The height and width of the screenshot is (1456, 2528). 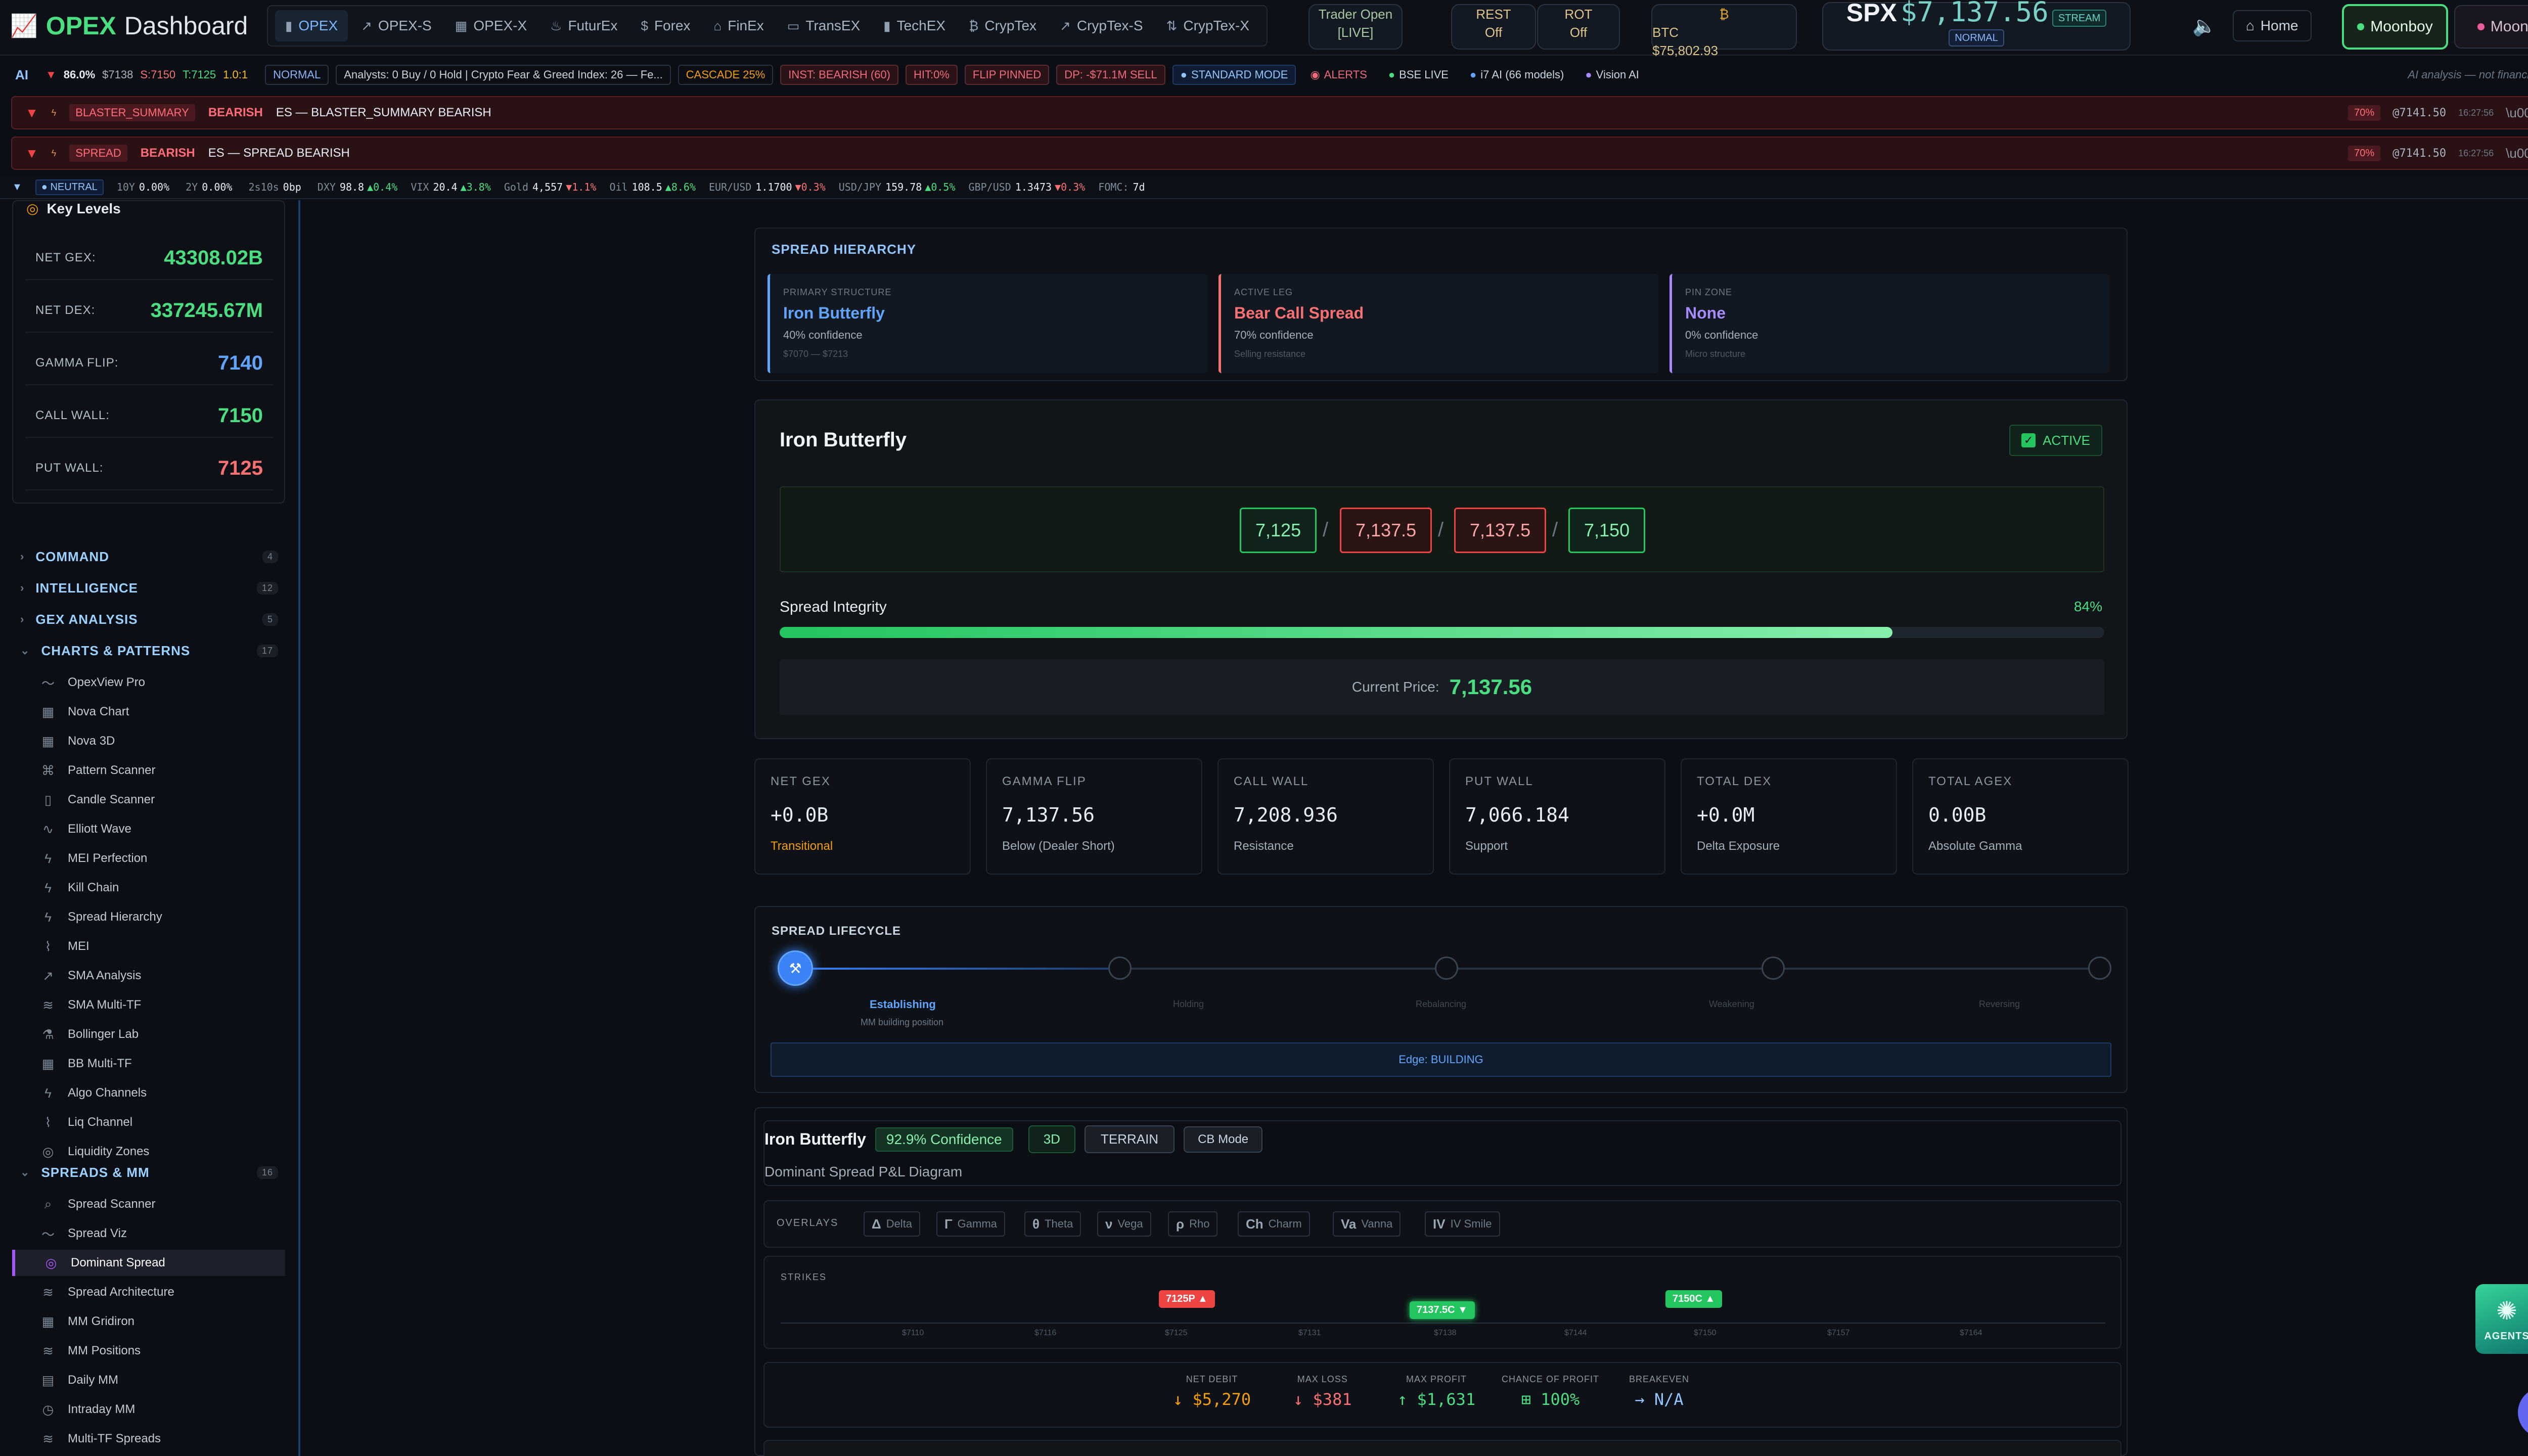 I want to click on ticker-value: 1.3473, so click(x=1034, y=187).